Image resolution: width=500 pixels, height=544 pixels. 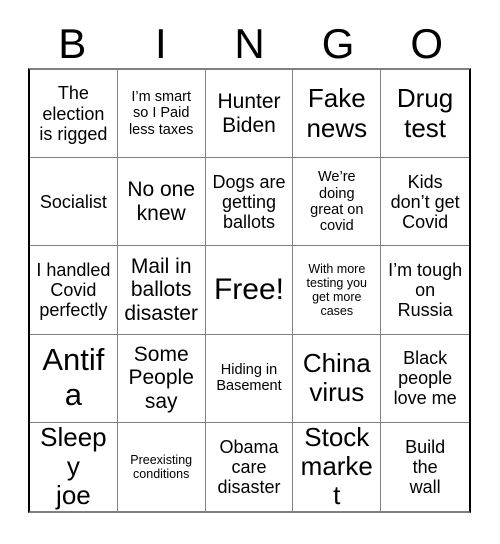 I want to click on bingo-header-letter-i: I, so click(x=161, y=43).